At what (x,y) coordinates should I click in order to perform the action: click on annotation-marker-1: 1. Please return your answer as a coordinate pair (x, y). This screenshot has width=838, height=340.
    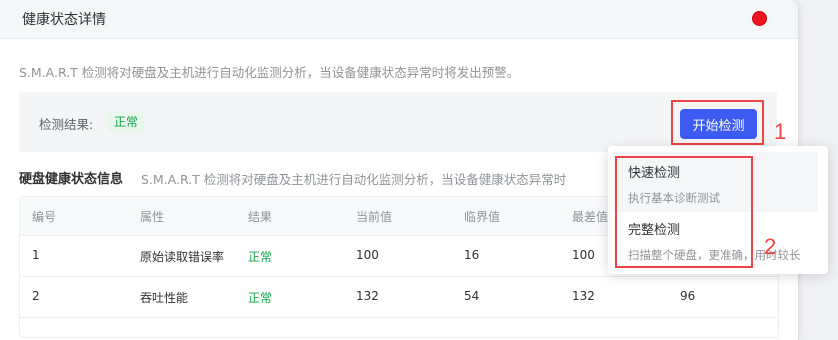
    Looking at the image, I should click on (780, 131).